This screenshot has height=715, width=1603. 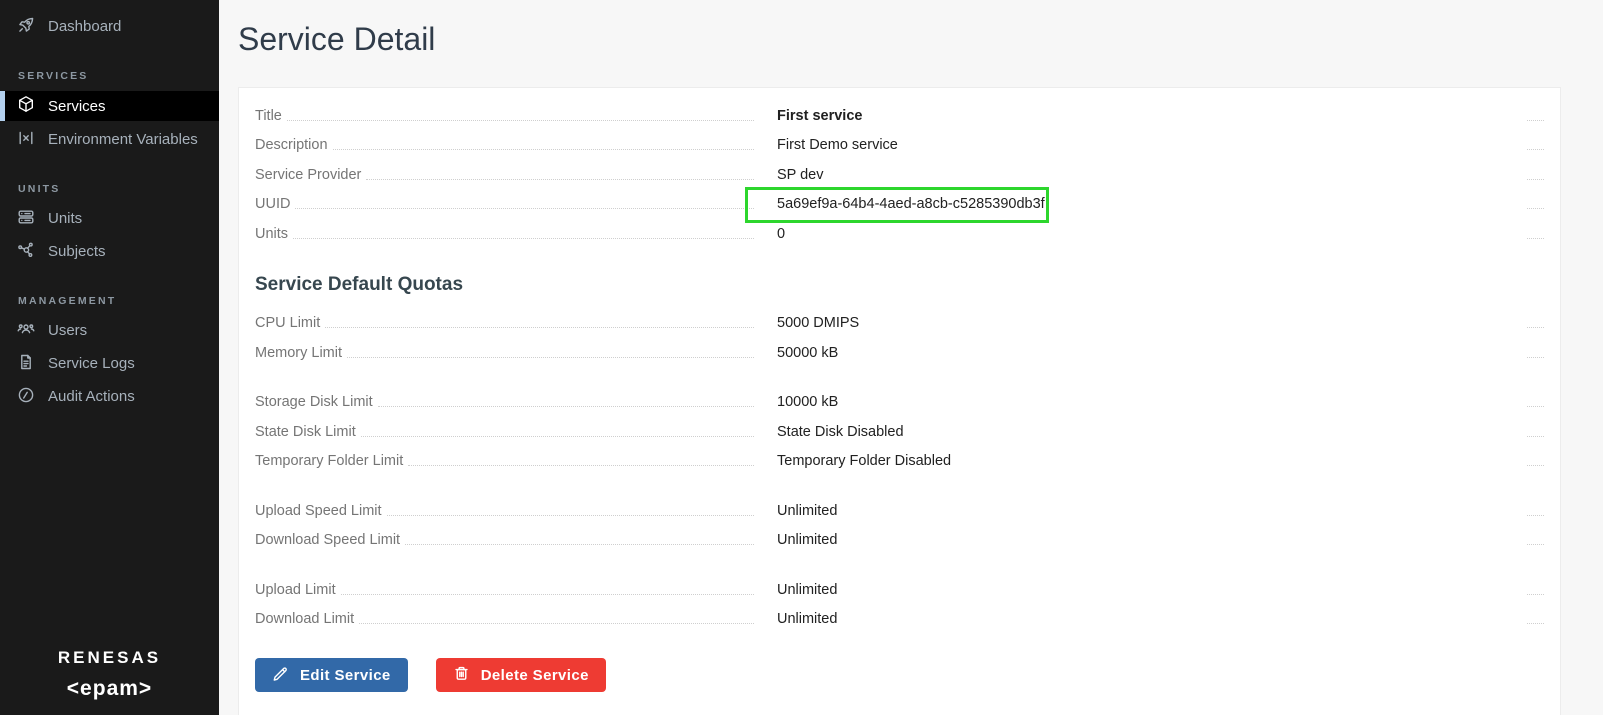 What do you see at coordinates (288, 323) in the screenshot?
I see `row-label: CPU Limit` at bounding box center [288, 323].